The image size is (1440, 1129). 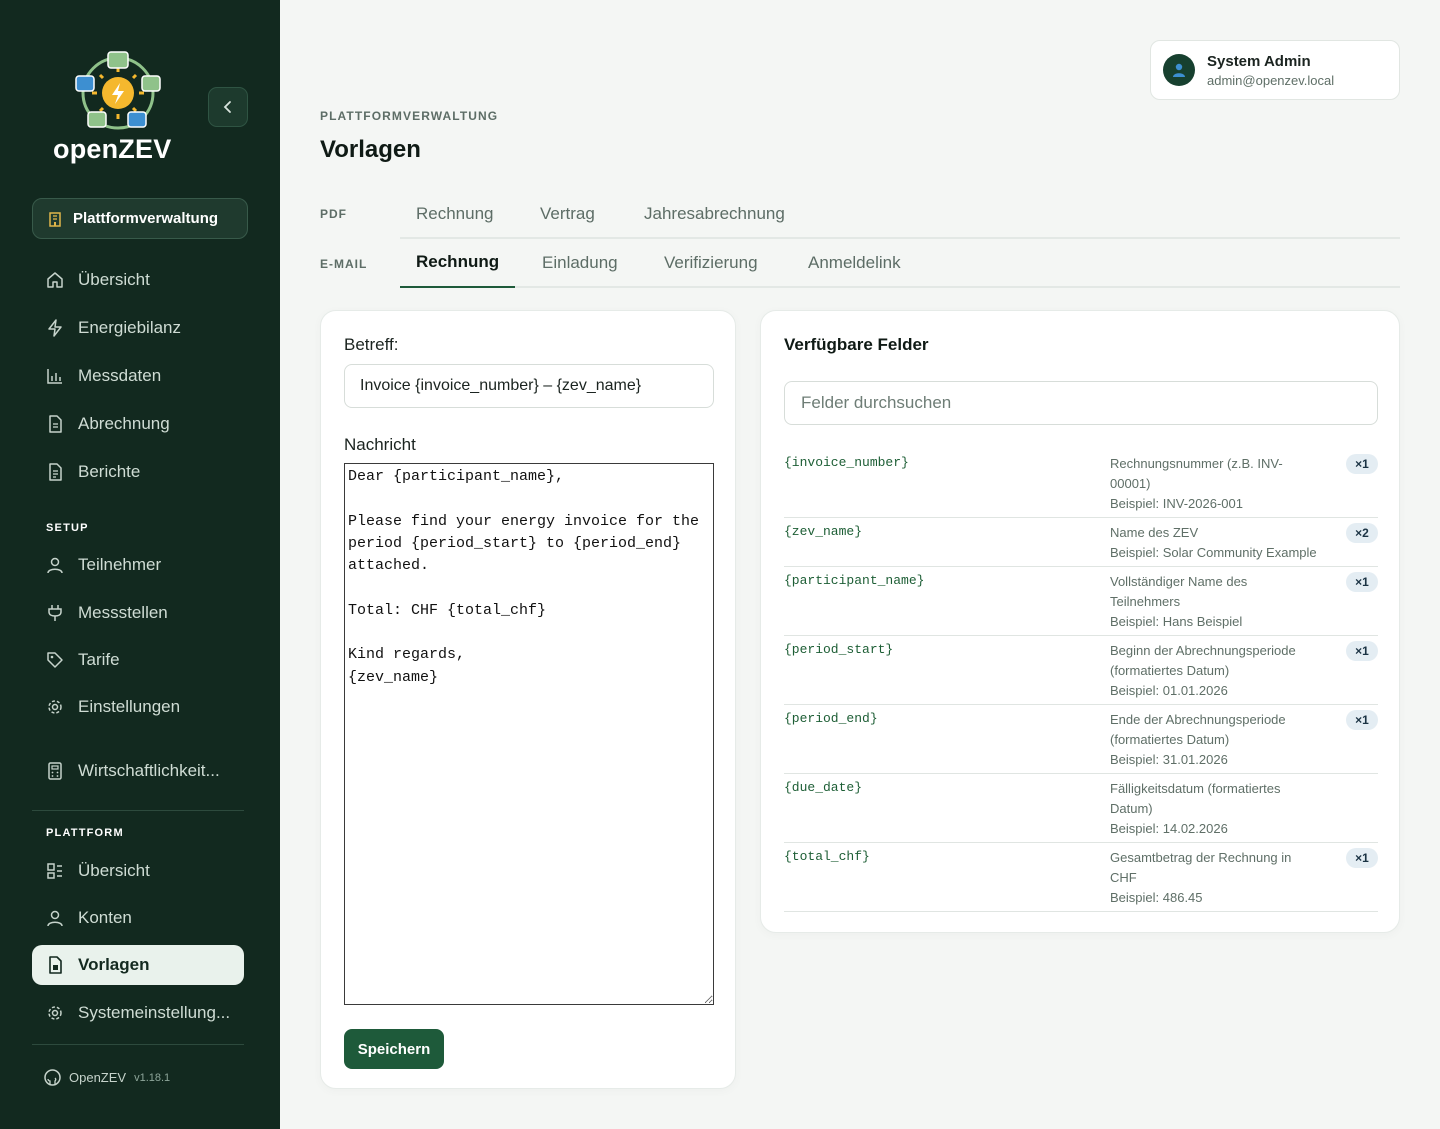 What do you see at coordinates (846, 462) in the screenshot?
I see `field-code: {invoice_number}` at bounding box center [846, 462].